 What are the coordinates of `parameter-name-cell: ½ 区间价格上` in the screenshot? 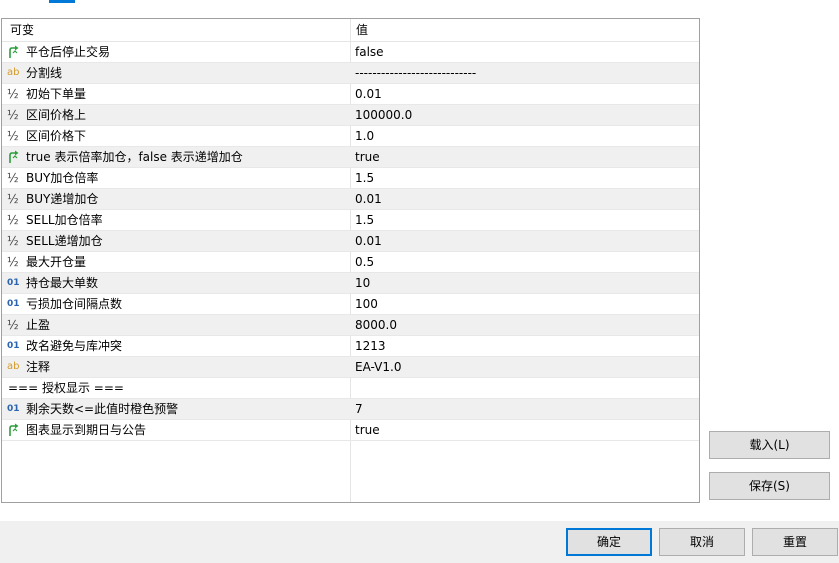 It's located at (176, 115).